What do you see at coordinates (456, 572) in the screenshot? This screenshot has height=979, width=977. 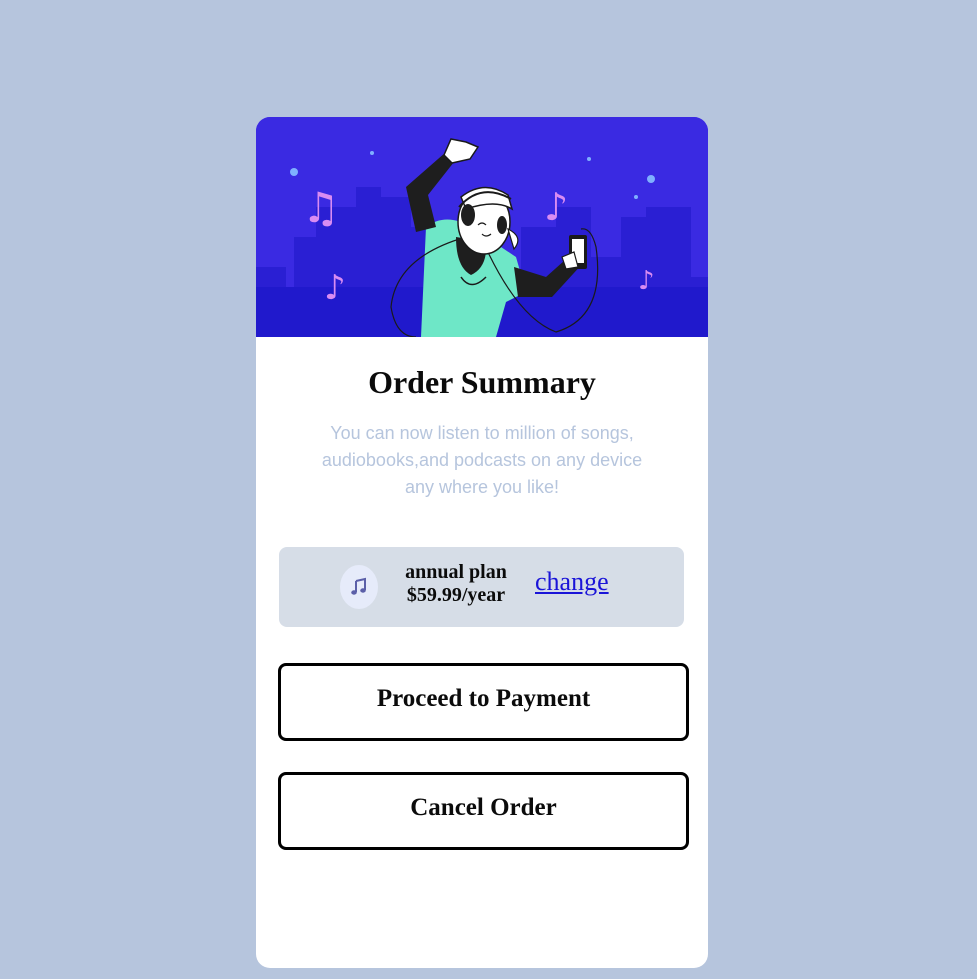 I see `plan-name: annual plan` at bounding box center [456, 572].